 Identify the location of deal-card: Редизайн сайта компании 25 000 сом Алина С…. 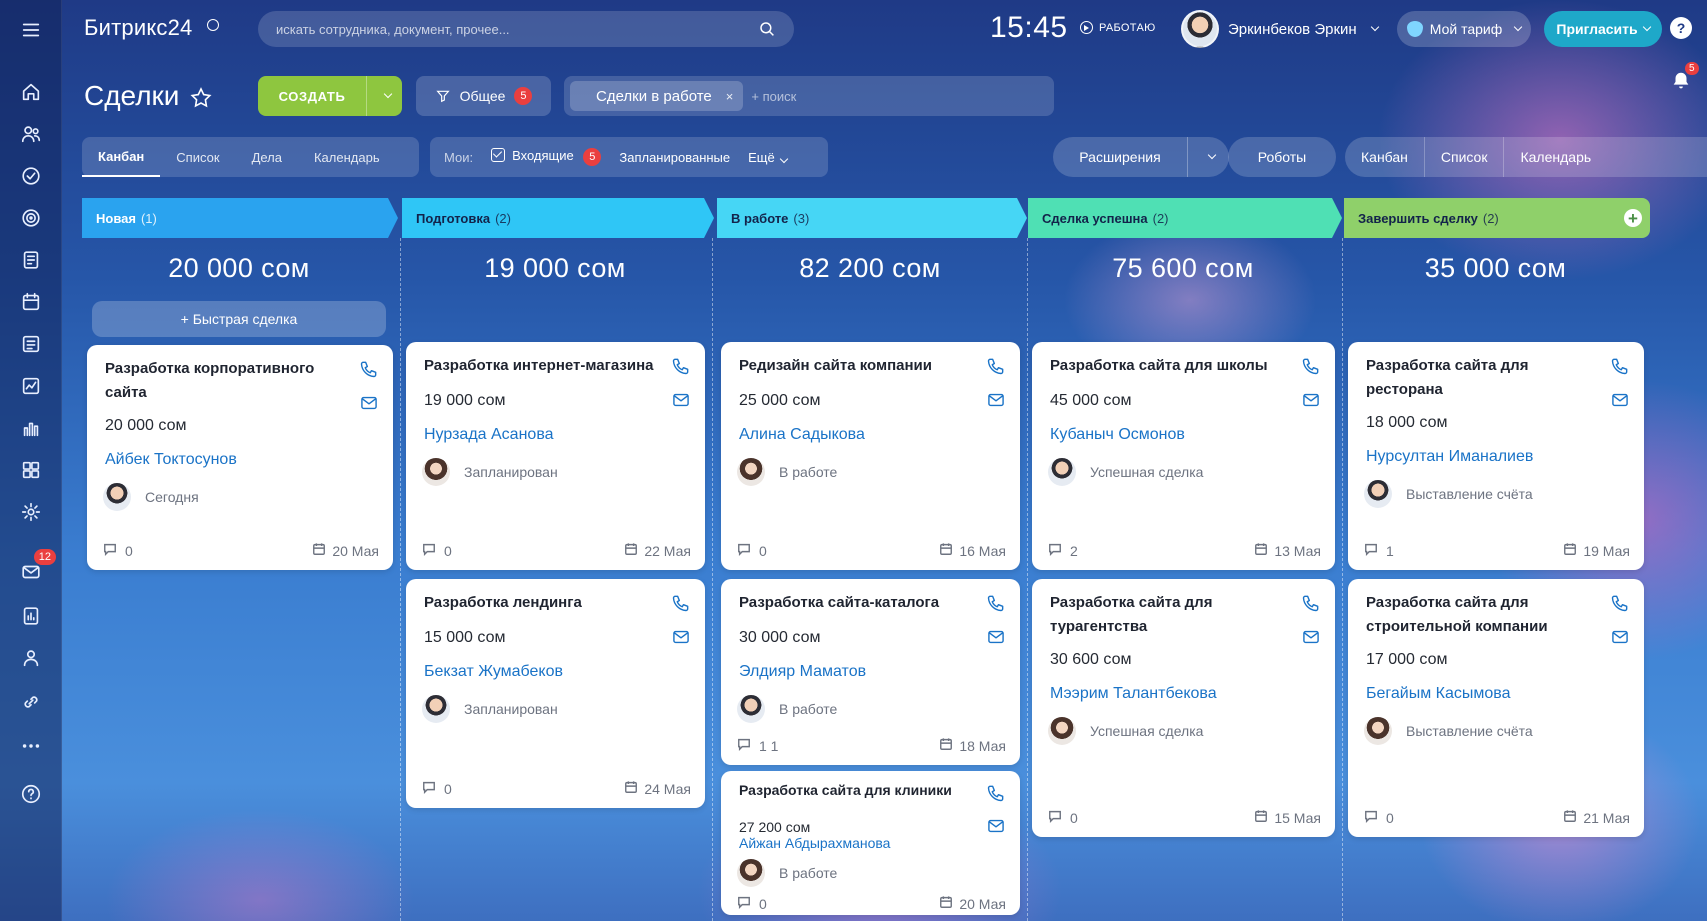
(870, 456).